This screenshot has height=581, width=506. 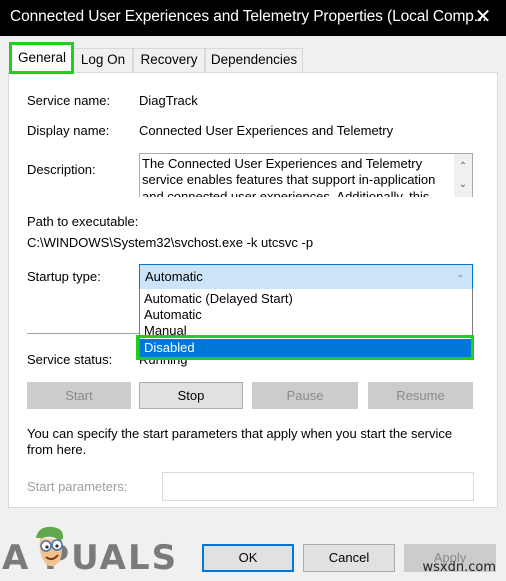 I want to click on chevron-down-icon: ⌄, so click(x=460, y=274).